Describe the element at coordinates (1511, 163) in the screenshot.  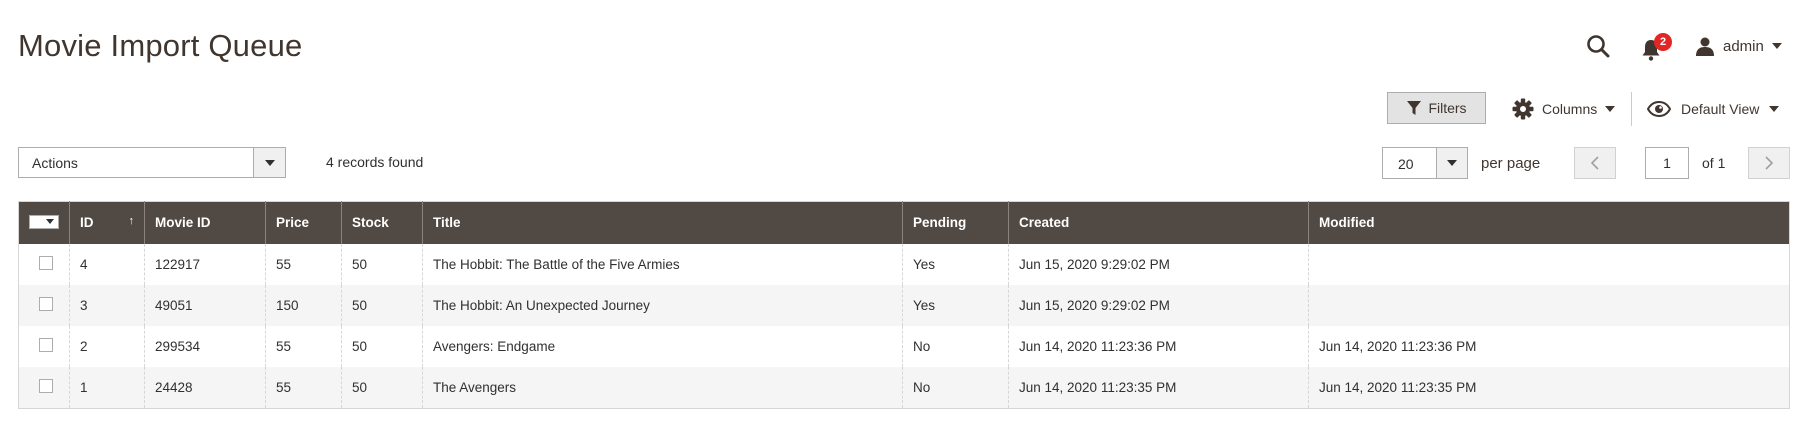
I see `per-page-label: per page` at that location.